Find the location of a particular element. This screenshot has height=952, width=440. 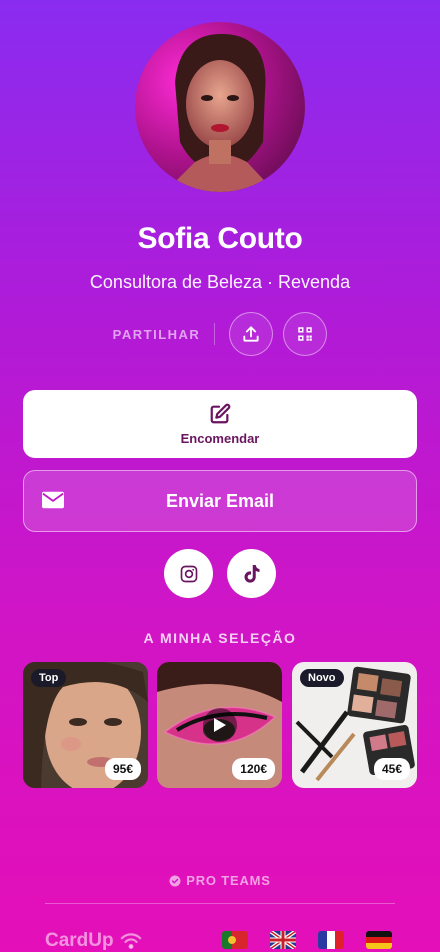

check-circle-icon is located at coordinates (175, 880).